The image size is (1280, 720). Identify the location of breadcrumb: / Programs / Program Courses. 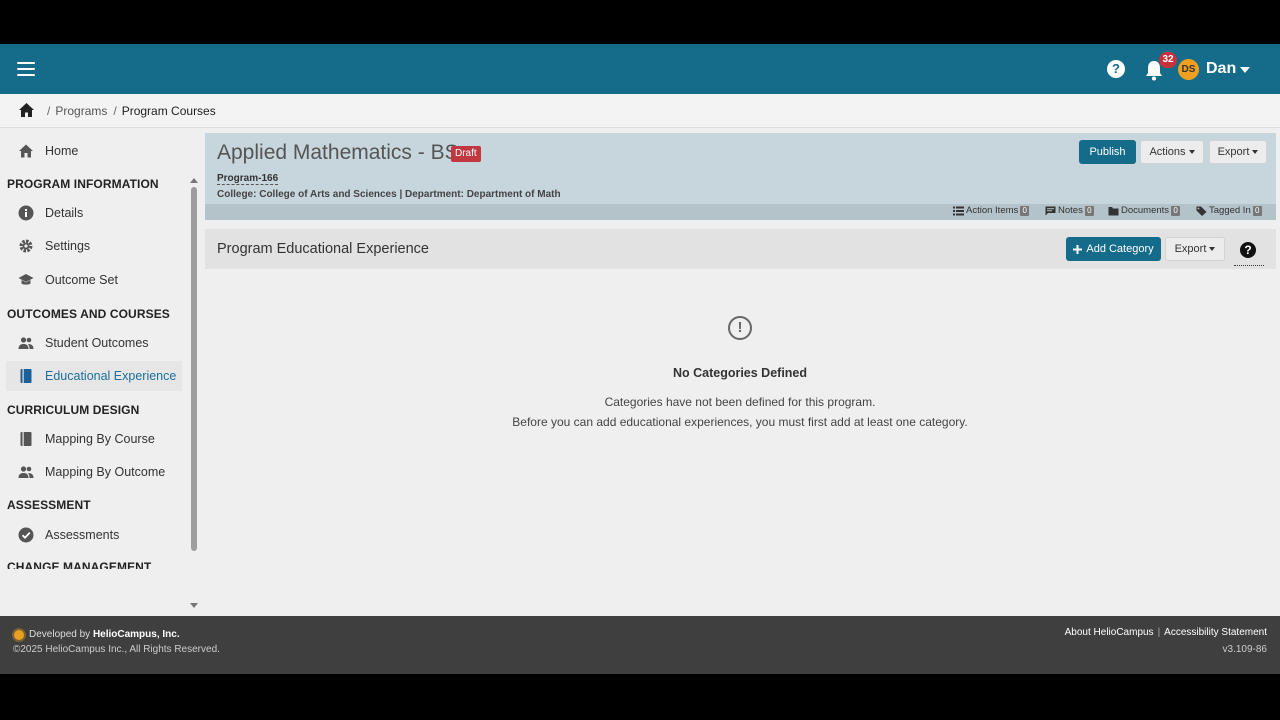
(640, 111).